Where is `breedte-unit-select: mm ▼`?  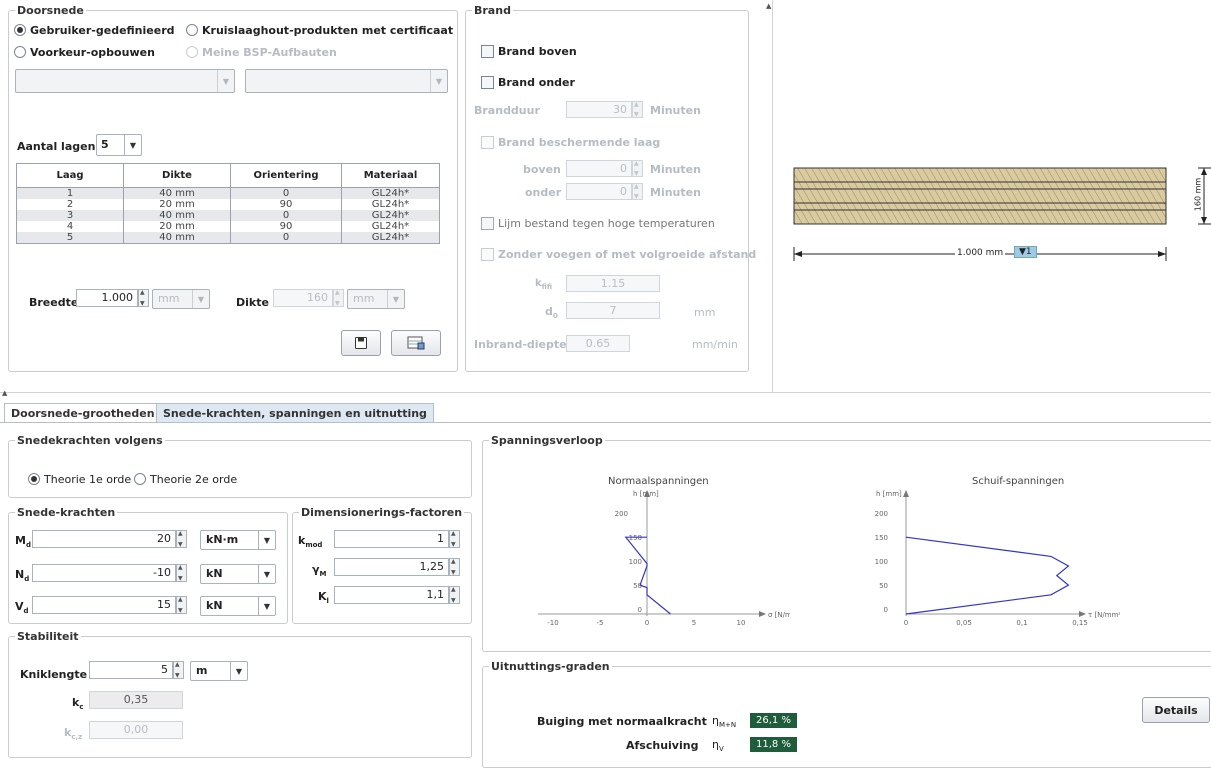
breedte-unit-select: mm ▼ is located at coordinates (181, 299).